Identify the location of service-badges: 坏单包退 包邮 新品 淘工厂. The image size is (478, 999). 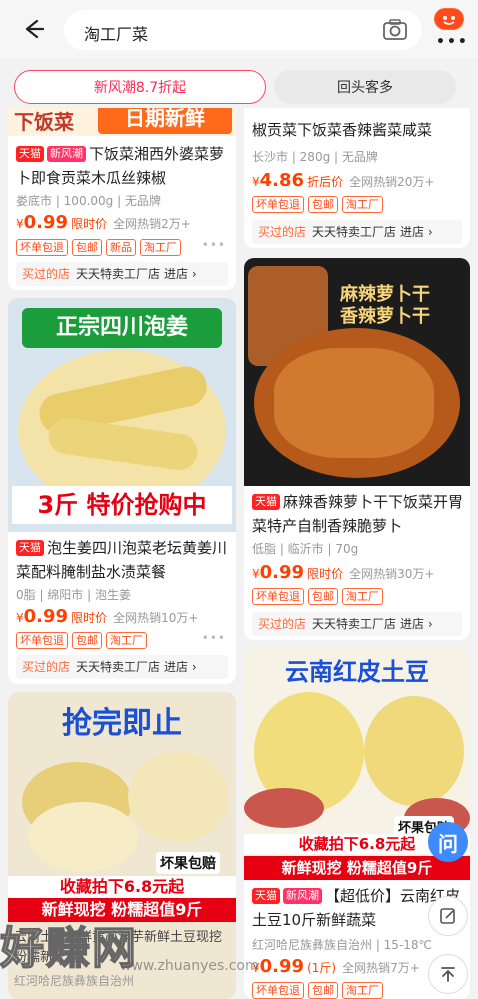
(98, 247).